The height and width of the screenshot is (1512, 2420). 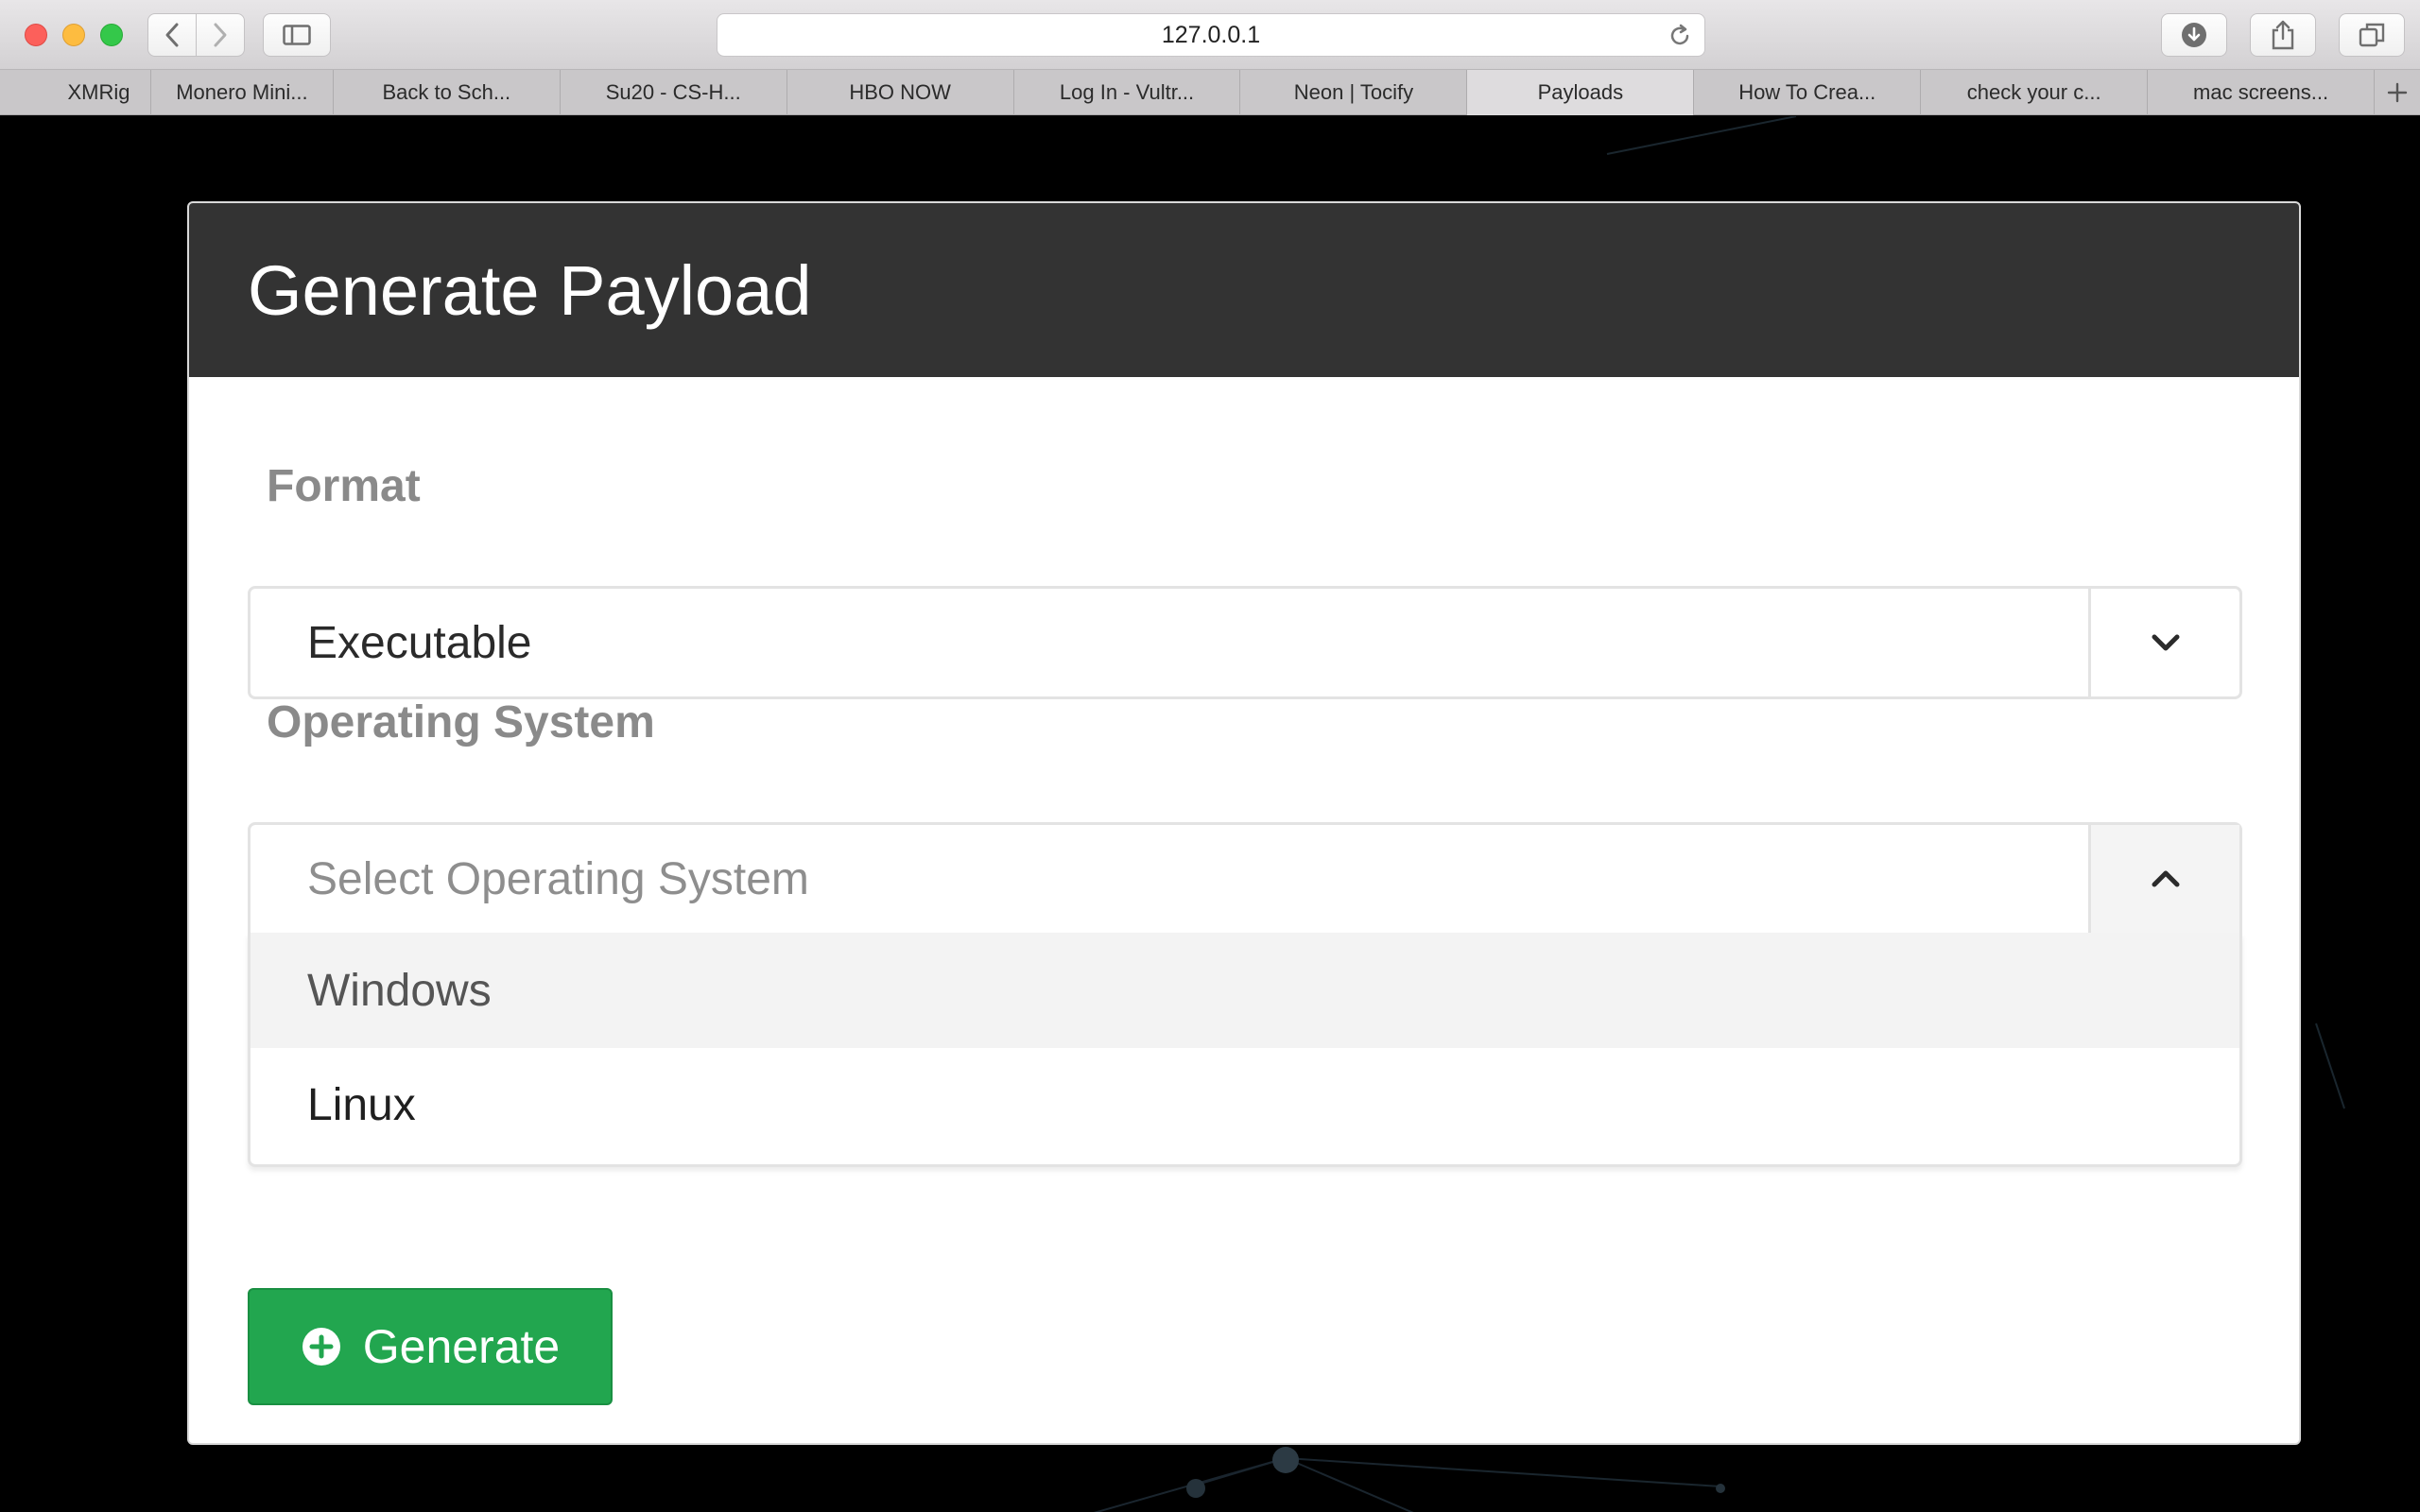 I want to click on chevron-down-icon, so click(x=2166, y=642).